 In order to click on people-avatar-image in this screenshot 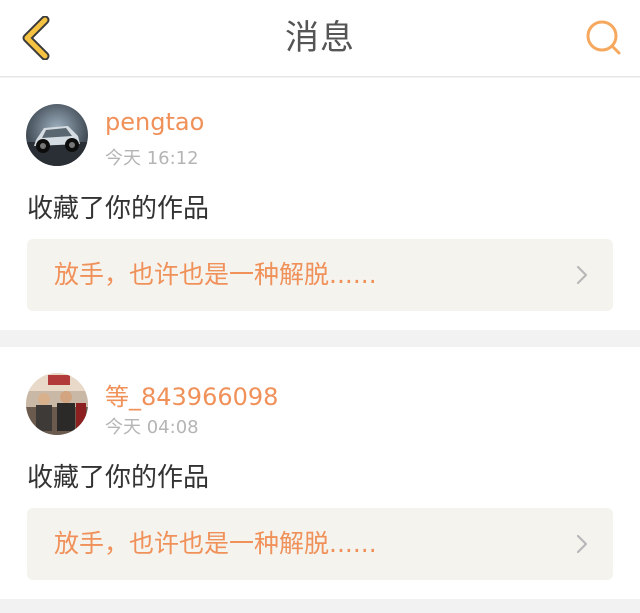, I will do `click(57, 404)`.